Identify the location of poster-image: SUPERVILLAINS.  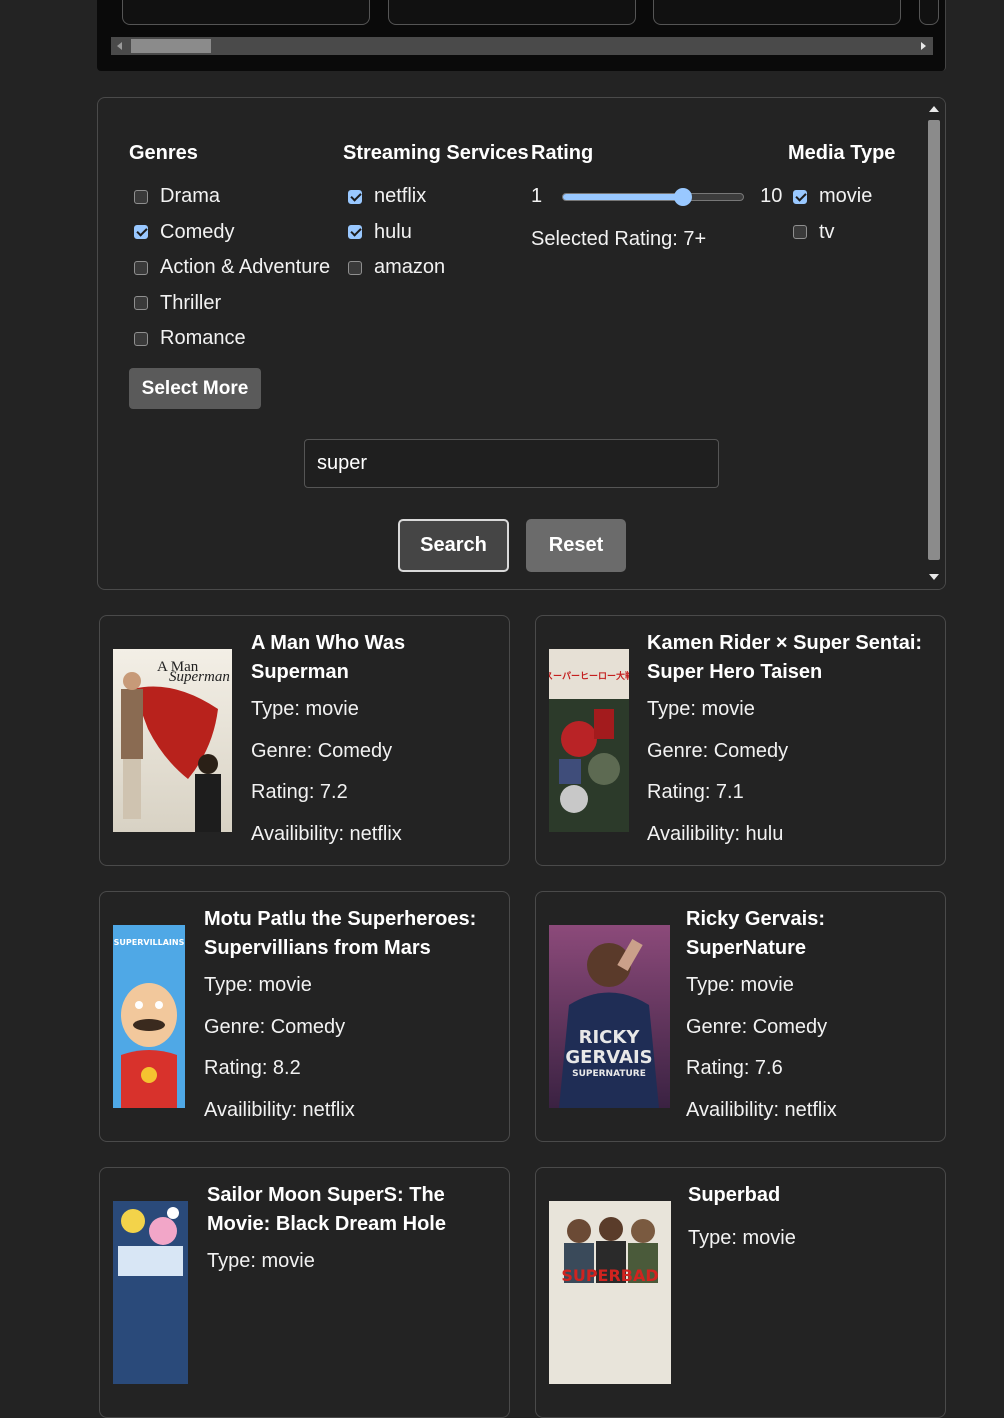
(149, 1016).